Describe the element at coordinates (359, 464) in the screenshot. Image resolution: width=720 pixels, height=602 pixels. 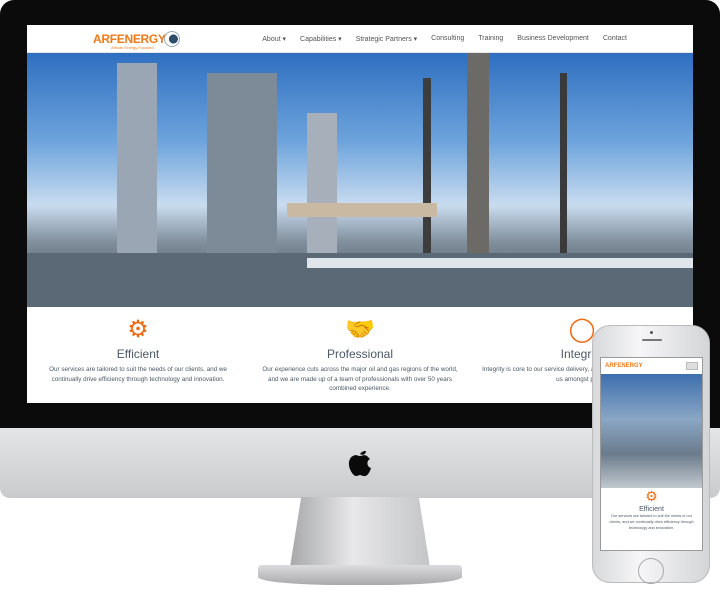
I see `apple-logo-icon` at that location.